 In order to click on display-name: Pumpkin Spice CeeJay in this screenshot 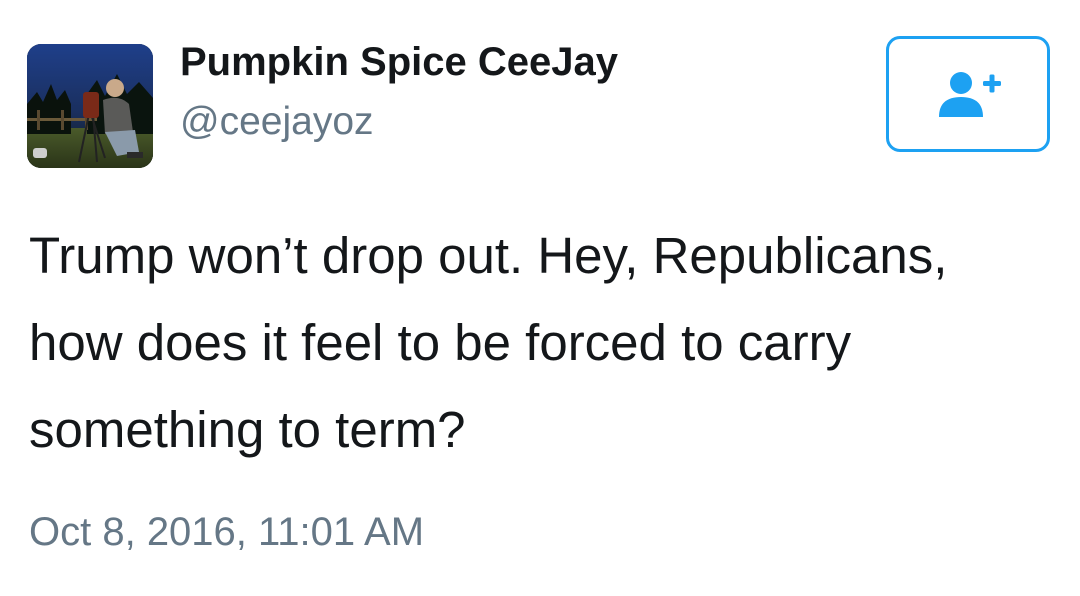, I will do `click(399, 62)`.